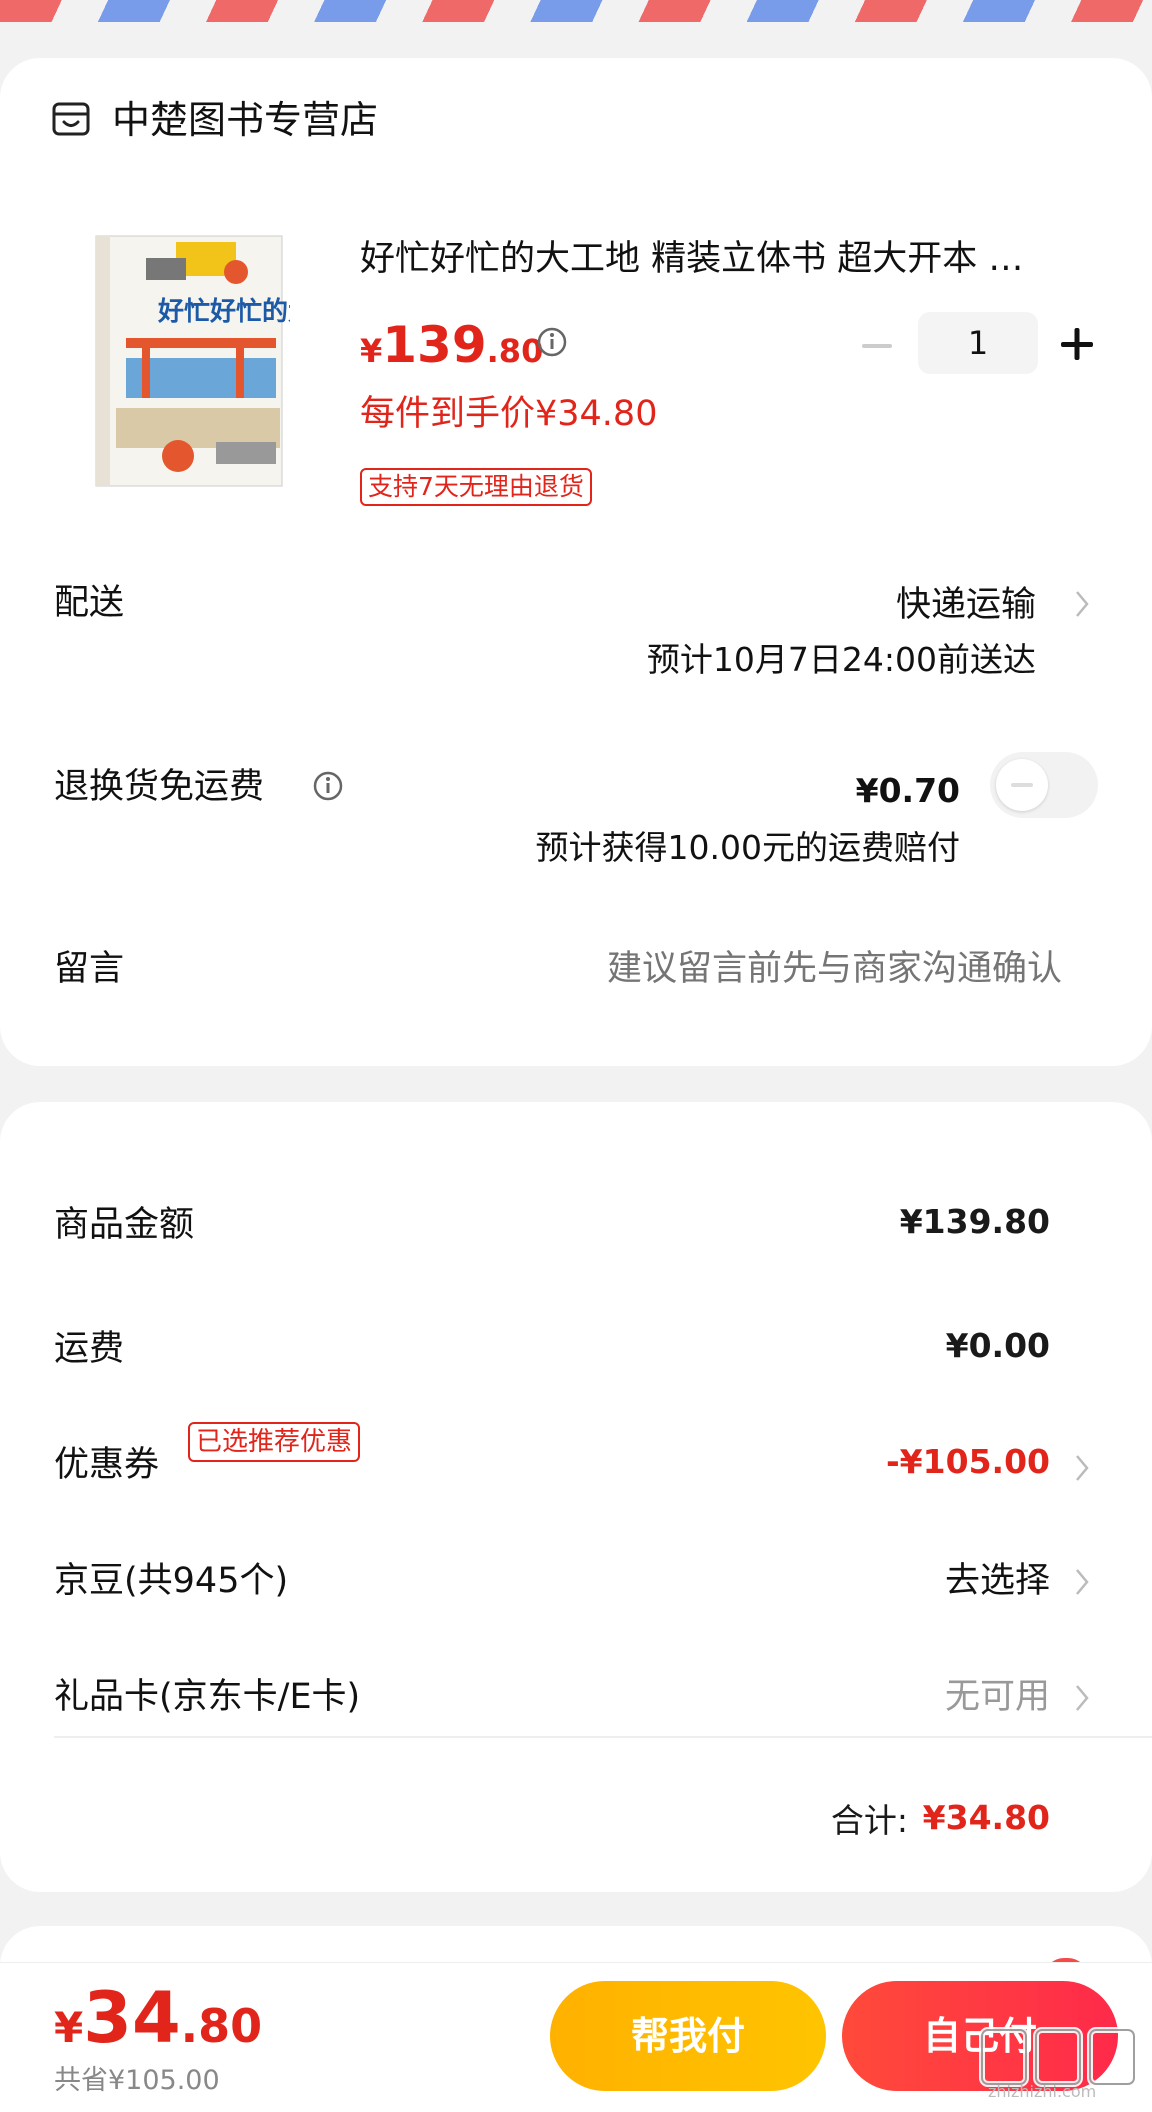 The height and width of the screenshot is (2112, 1152). What do you see at coordinates (371, 351) in the screenshot?
I see `price-currency: ¥` at bounding box center [371, 351].